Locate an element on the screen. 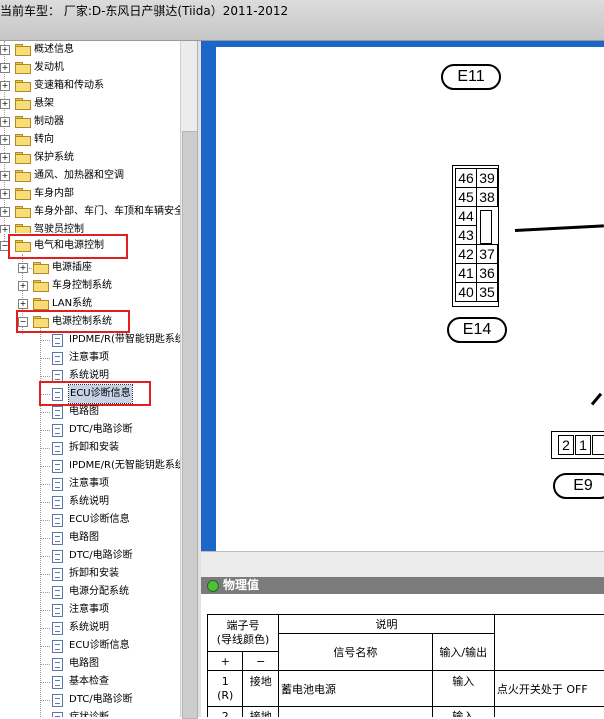 Image resolution: width=604 pixels, height=719 pixels. tree-doc: 症状诊断 is located at coordinates (90, 713).